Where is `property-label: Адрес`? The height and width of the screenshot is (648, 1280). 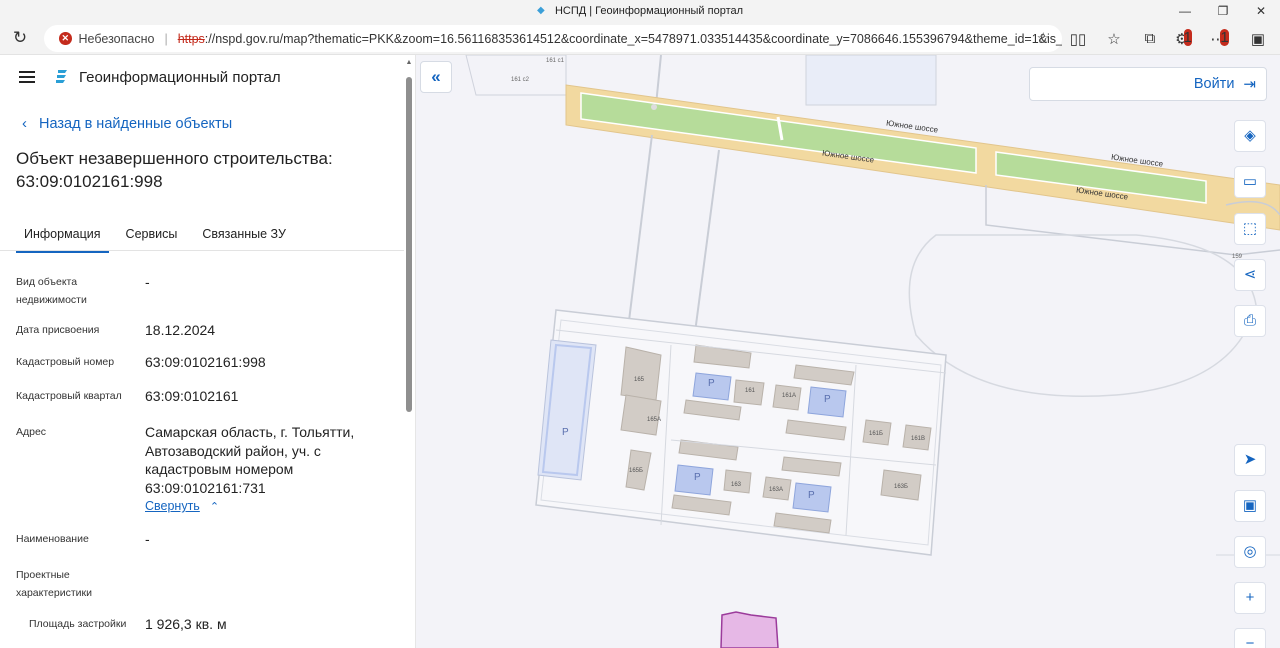 property-label: Адрес is located at coordinates (31, 432).